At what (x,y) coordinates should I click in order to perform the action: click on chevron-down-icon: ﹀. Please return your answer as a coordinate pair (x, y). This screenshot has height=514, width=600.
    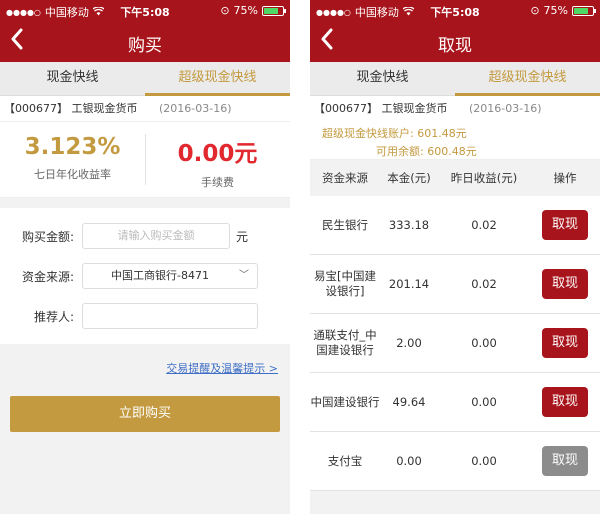
    Looking at the image, I should click on (244, 275).